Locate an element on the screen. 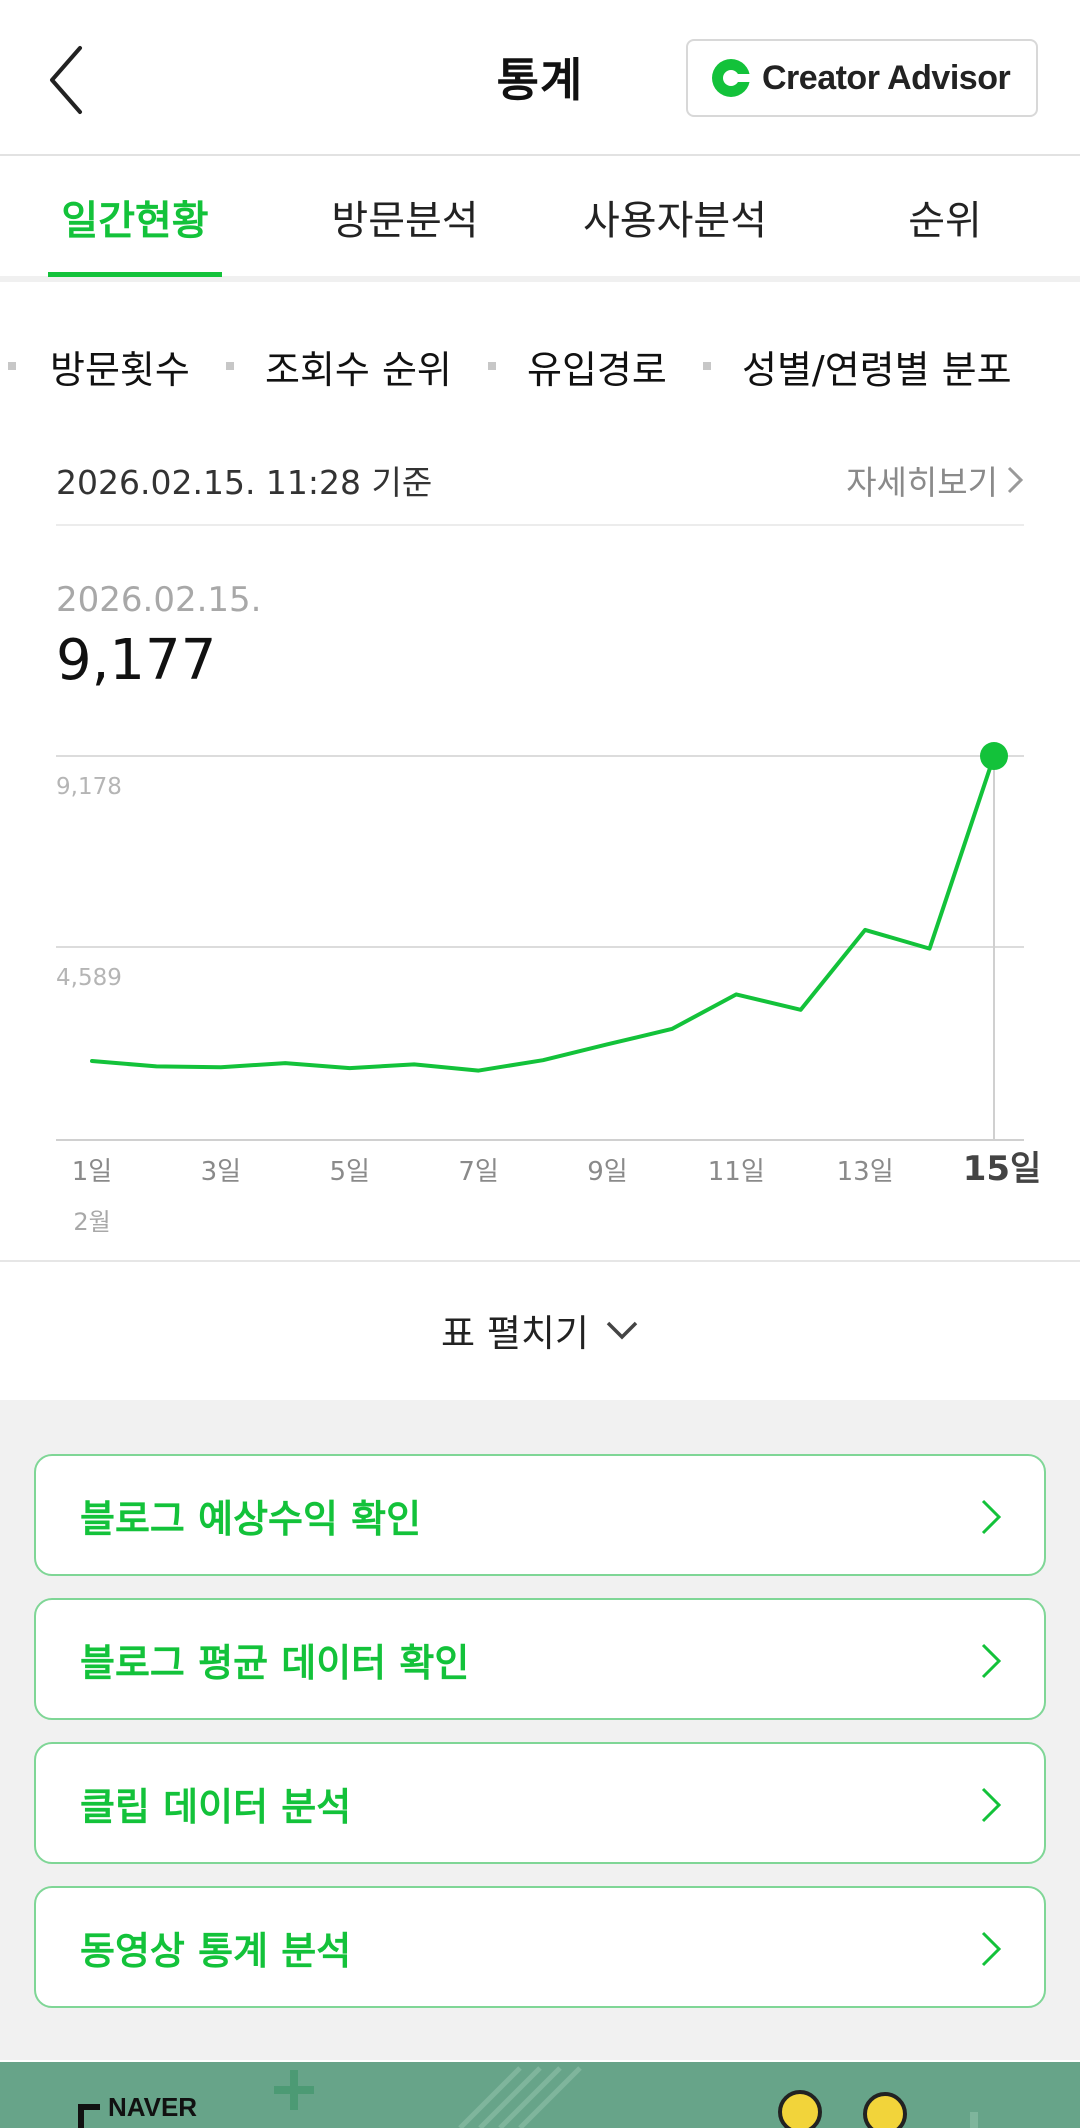 This screenshot has height=2128, width=1080. subtab-visit-count: 방문횟수 is located at coordinates (120, 366).